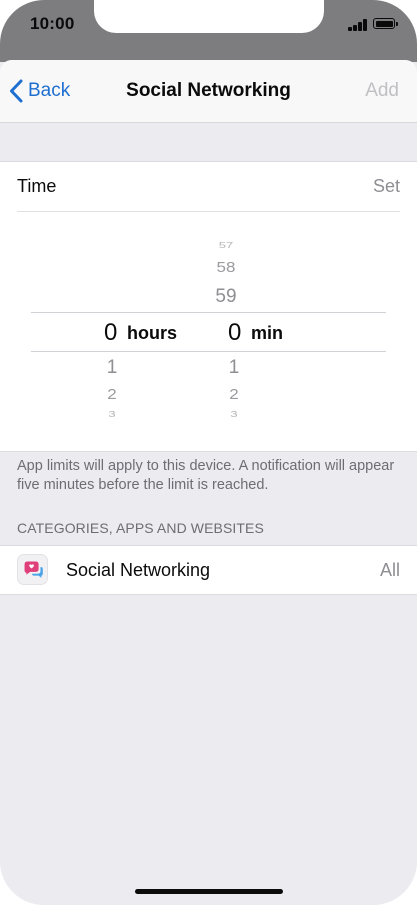 The width and height of the screenshot is (417, 905). I want to click on picker-minute-option: 2, so click(234, 394).